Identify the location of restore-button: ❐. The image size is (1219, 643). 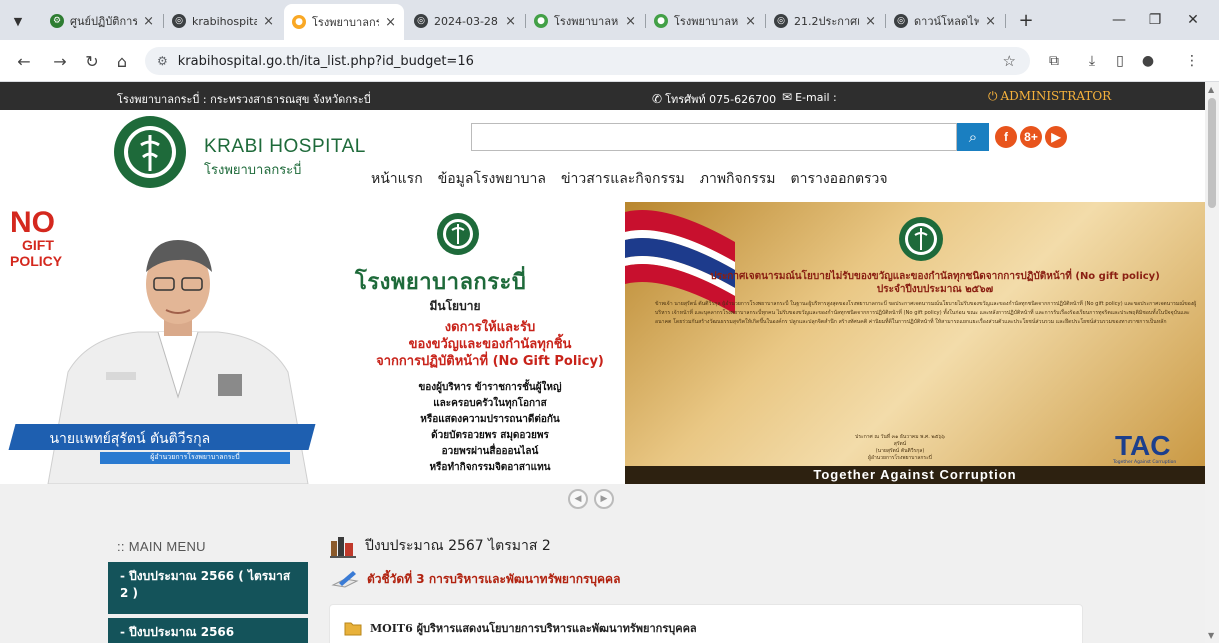
(1155, 20).